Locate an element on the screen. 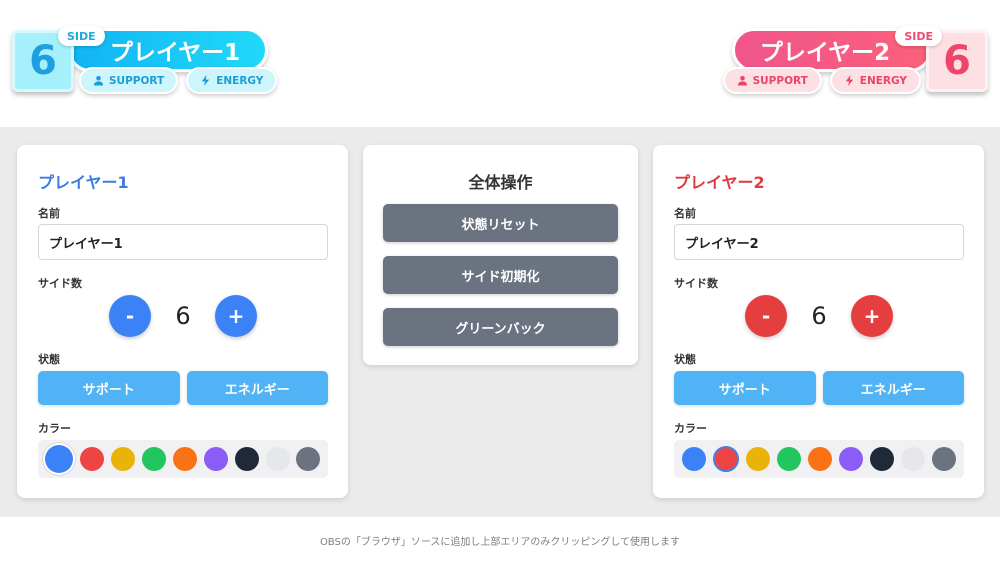 This screenshot has height=563, width=1000. panel-title: 全体操作 is located at coordinates (500, 182).